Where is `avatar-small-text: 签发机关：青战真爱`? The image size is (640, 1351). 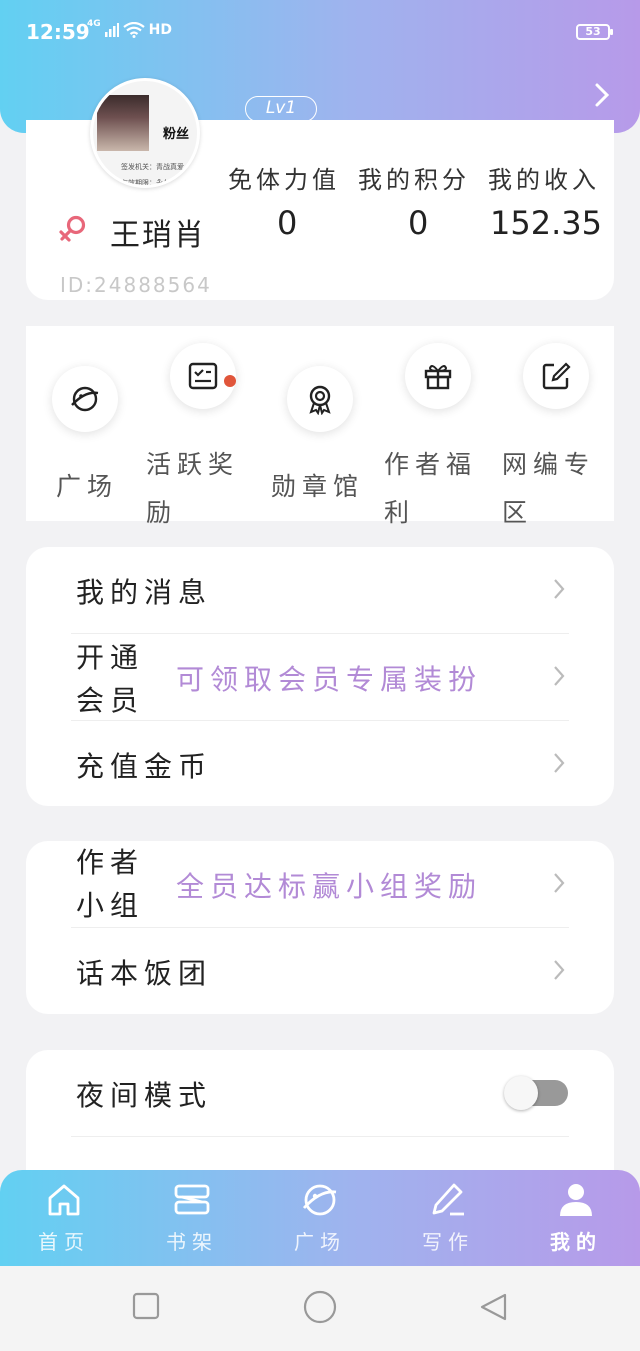 avatar-small-text: 签发机关：青战真爱 is located at coordinates (152, 167).